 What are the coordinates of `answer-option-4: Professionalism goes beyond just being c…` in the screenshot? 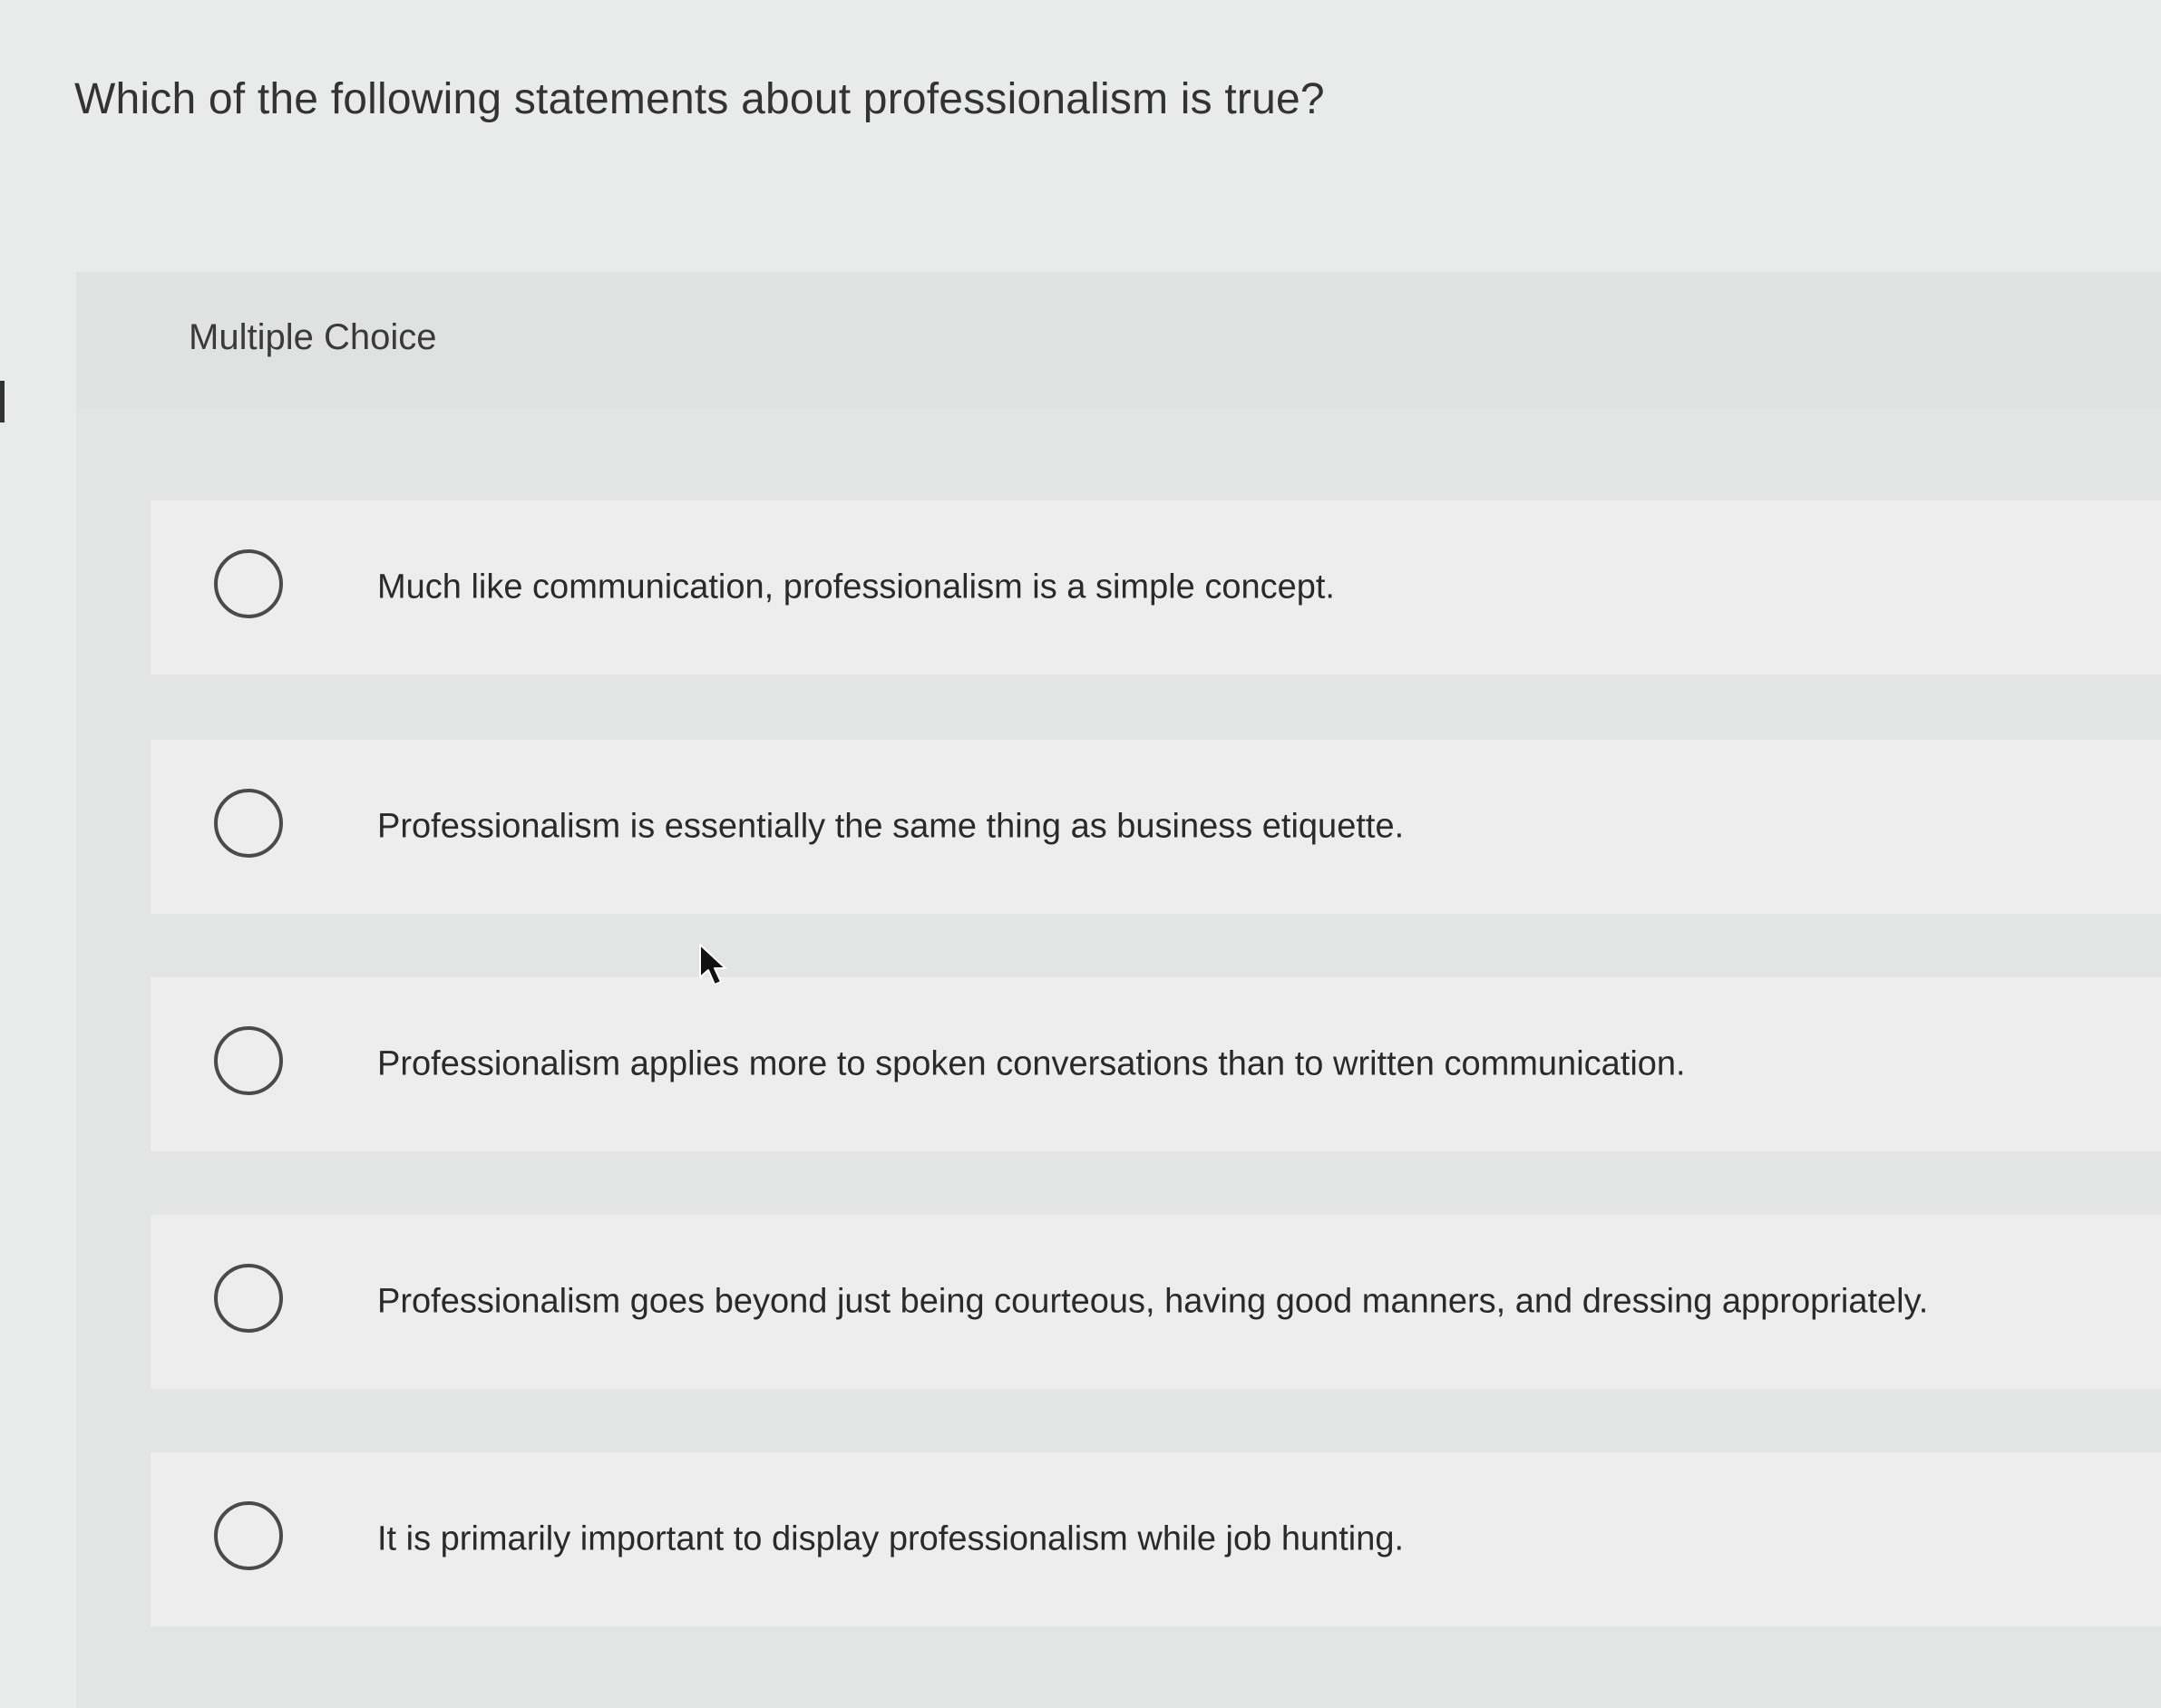 It's located at (1156, 1302).